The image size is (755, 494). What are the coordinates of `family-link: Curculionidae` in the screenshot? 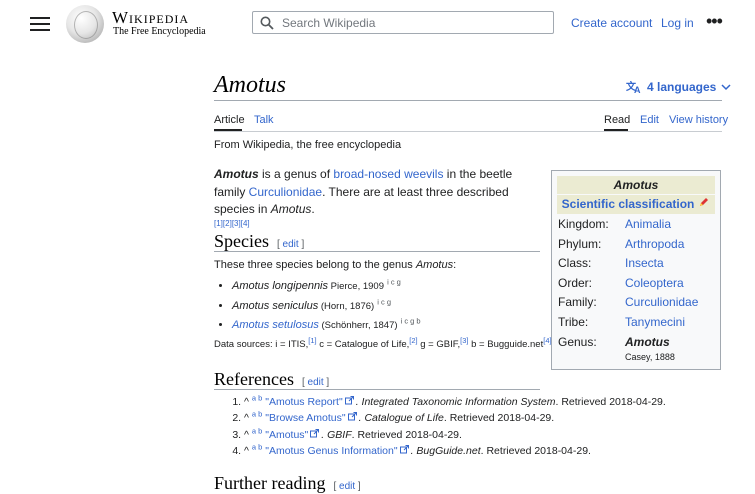 It's located at (661, 302).